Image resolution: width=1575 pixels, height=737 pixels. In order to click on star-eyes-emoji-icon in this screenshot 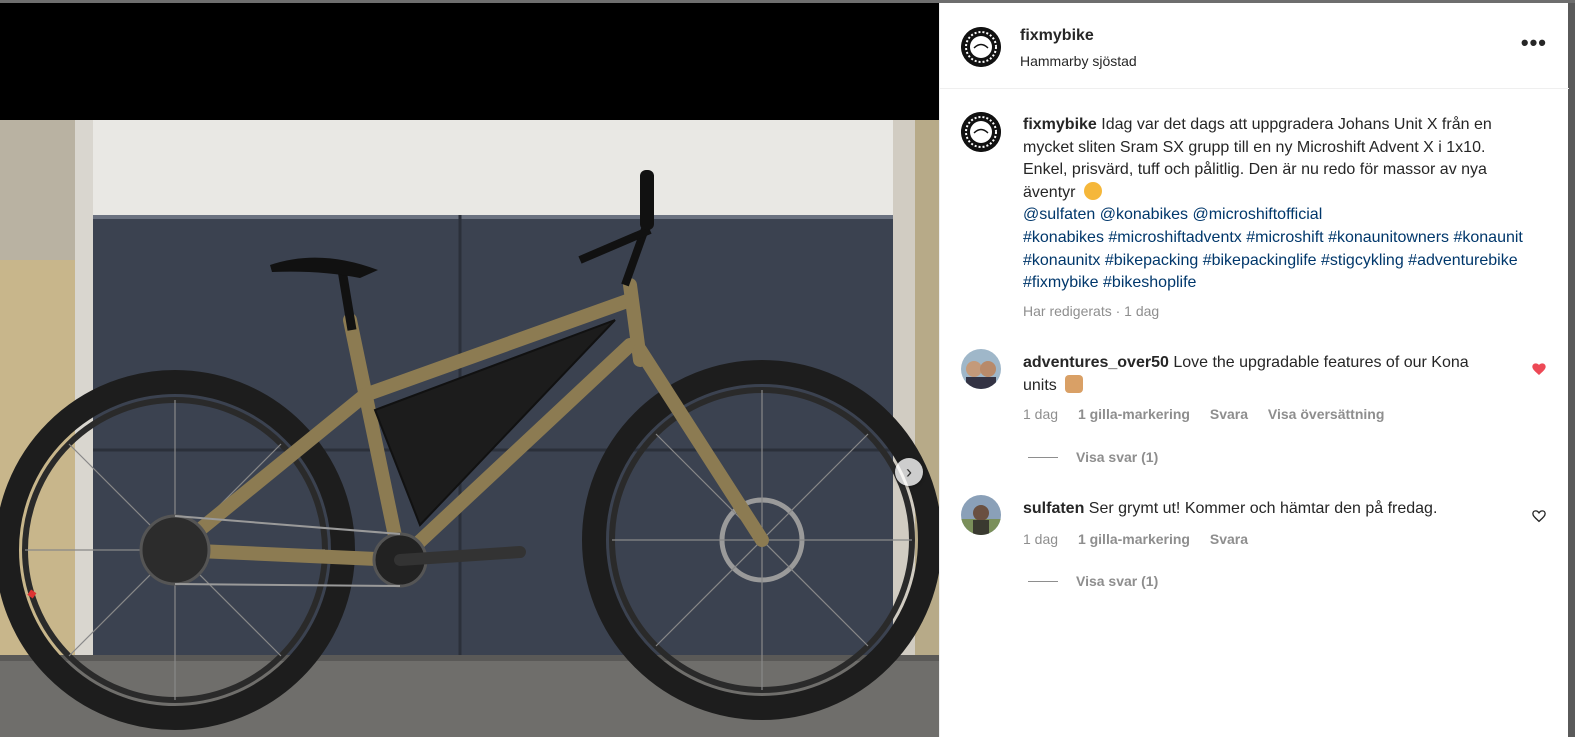, I will do `click(1092, 190)`.